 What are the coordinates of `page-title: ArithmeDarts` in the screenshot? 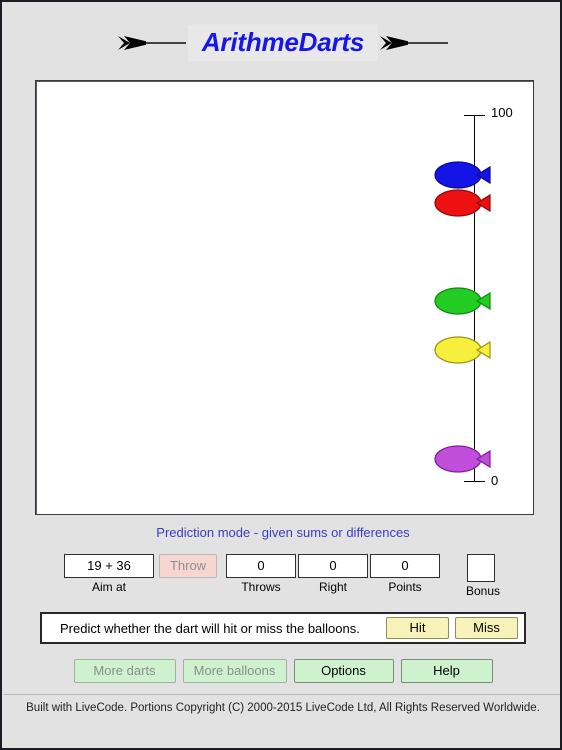 It's located at (283, 43).